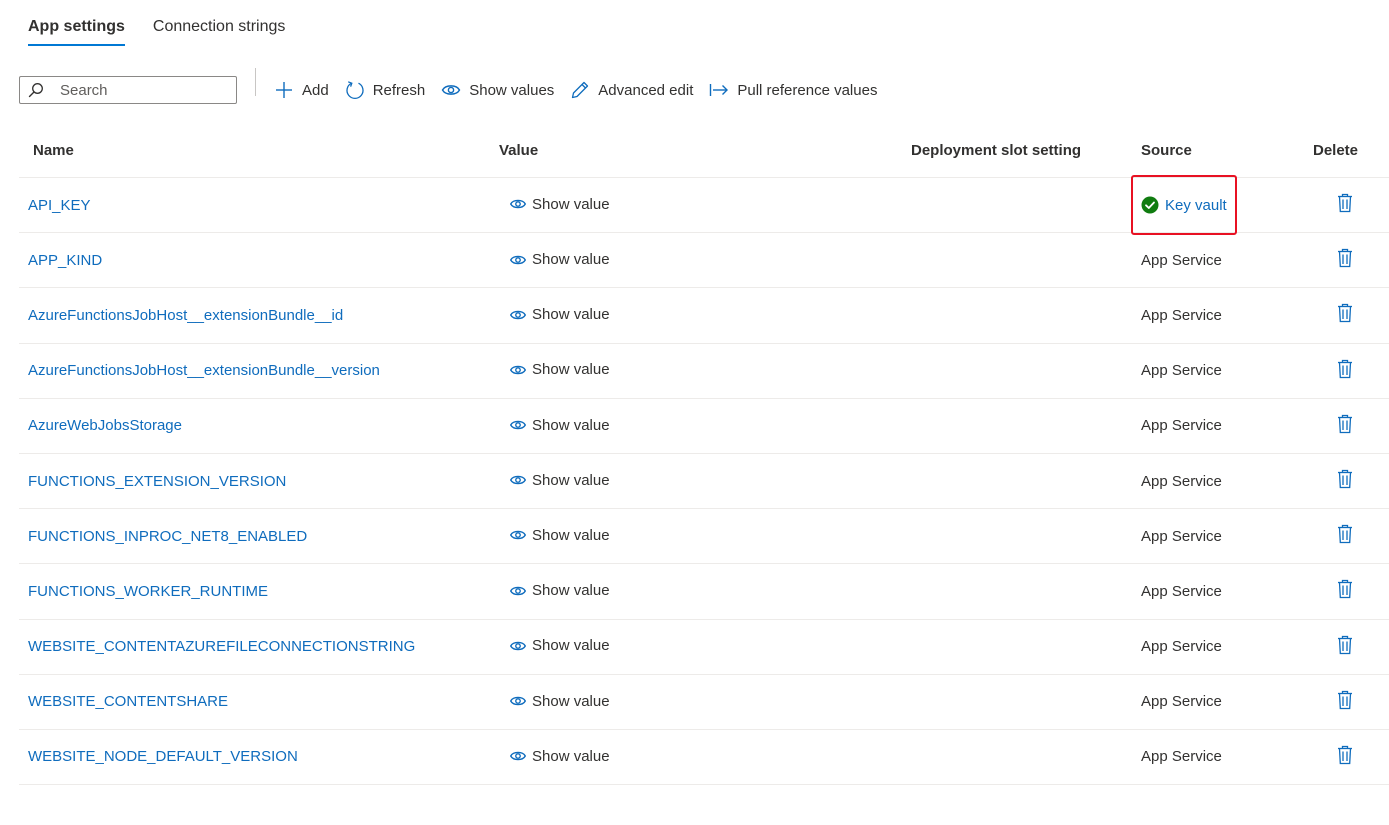 The width and height of the screenshot is (1389, 825). Describe the element at coordinates (284, 90) in the screenshot. I see `plus-icon` at that location.